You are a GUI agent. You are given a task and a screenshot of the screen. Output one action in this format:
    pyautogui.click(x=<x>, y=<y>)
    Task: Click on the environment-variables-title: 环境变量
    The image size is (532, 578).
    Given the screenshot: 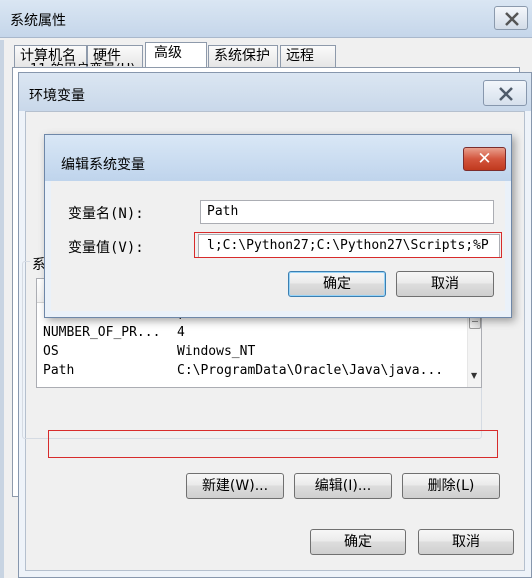 What is the action you would take?
    pyautogui.click(x=57, y=96)
    